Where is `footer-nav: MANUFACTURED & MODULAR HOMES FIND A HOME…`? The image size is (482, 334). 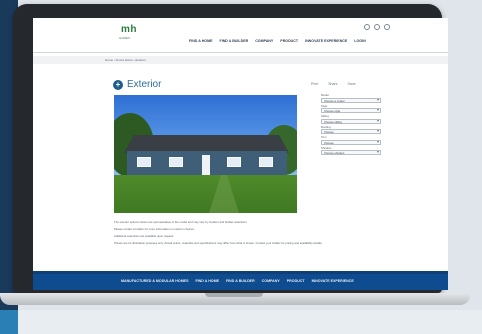
footer-nav: MANUFACTURED & MODULAR HOMES FIND A HOME… is located at coordinates (237, 281).